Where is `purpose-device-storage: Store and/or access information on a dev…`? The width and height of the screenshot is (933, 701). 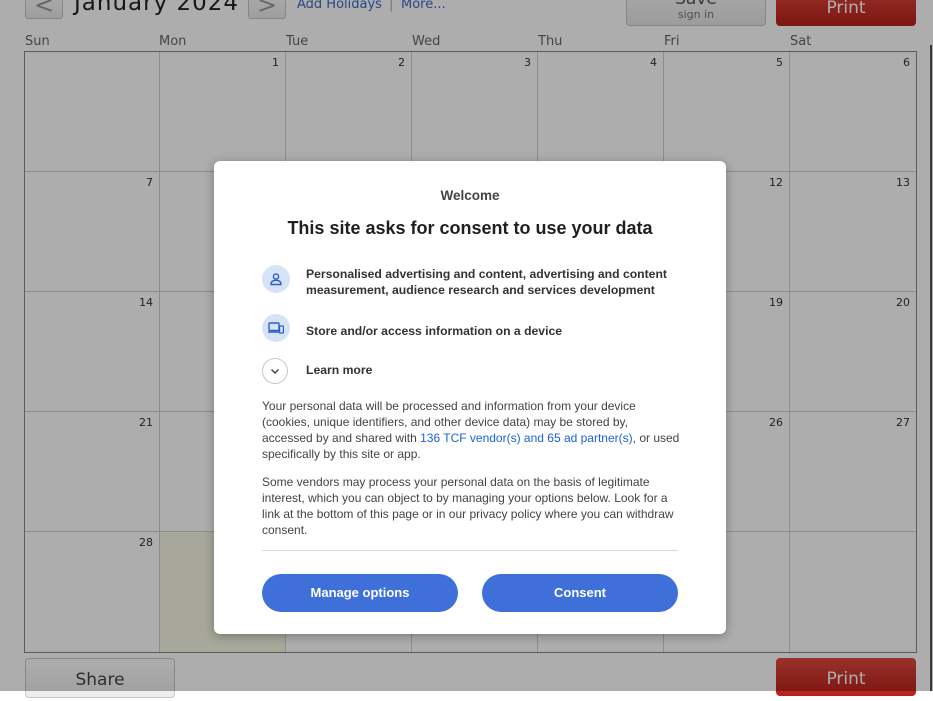 purpose-device-storage: Store and/or access information on a dev… is located at coordinates (434, 331).